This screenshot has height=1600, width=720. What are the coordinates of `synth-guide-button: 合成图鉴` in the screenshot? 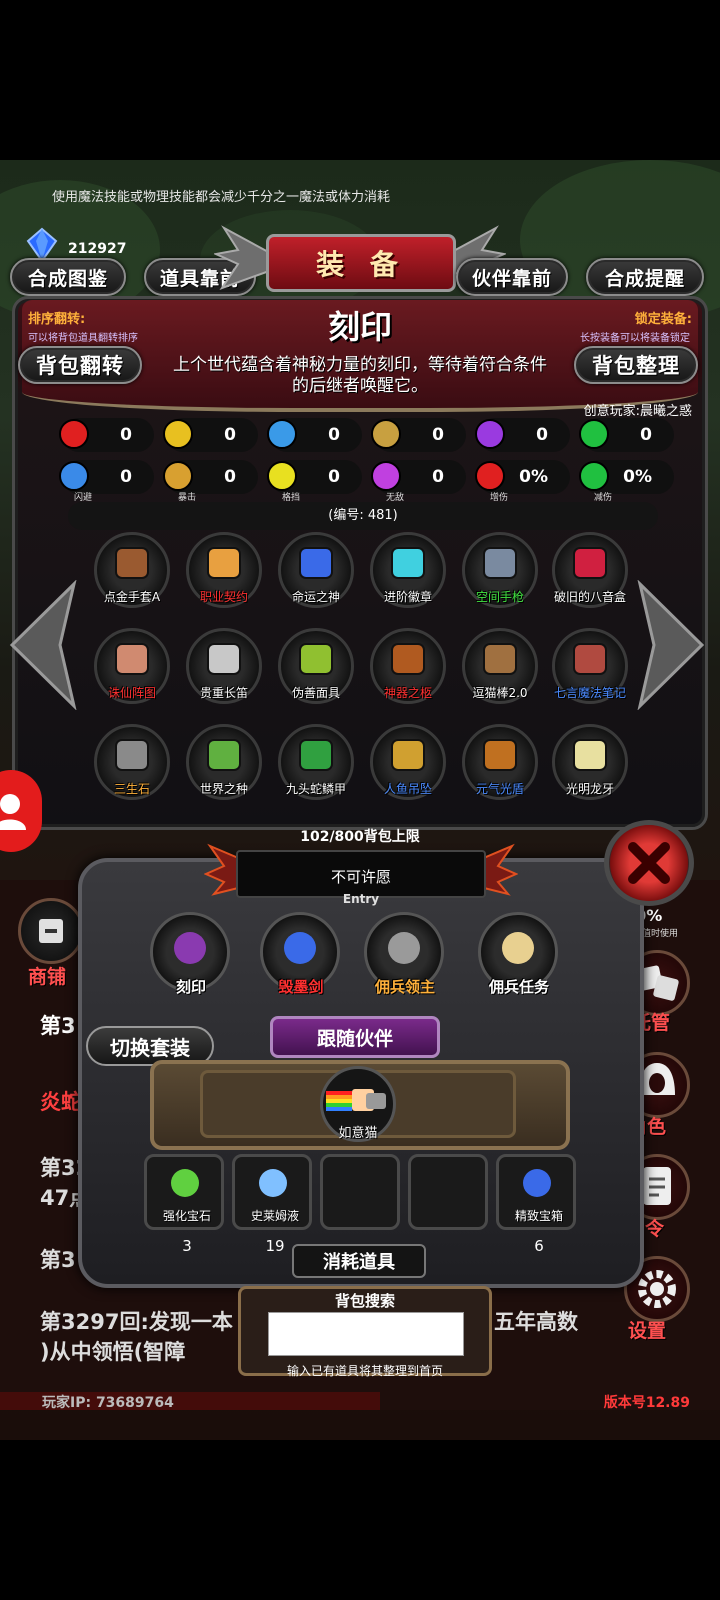 It's located at (68, 277).